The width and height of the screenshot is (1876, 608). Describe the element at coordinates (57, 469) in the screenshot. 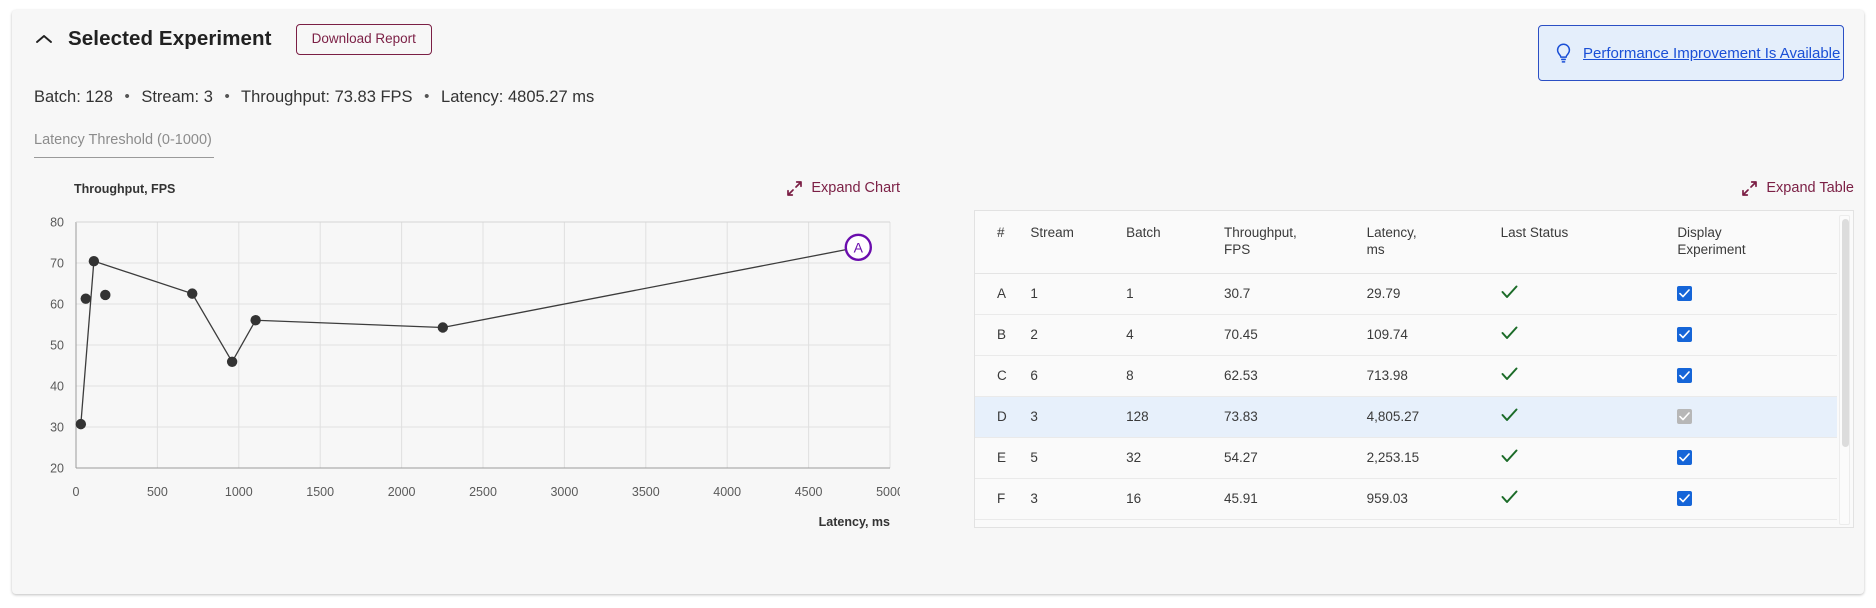

I see `y-tick-label: 20` at that location.